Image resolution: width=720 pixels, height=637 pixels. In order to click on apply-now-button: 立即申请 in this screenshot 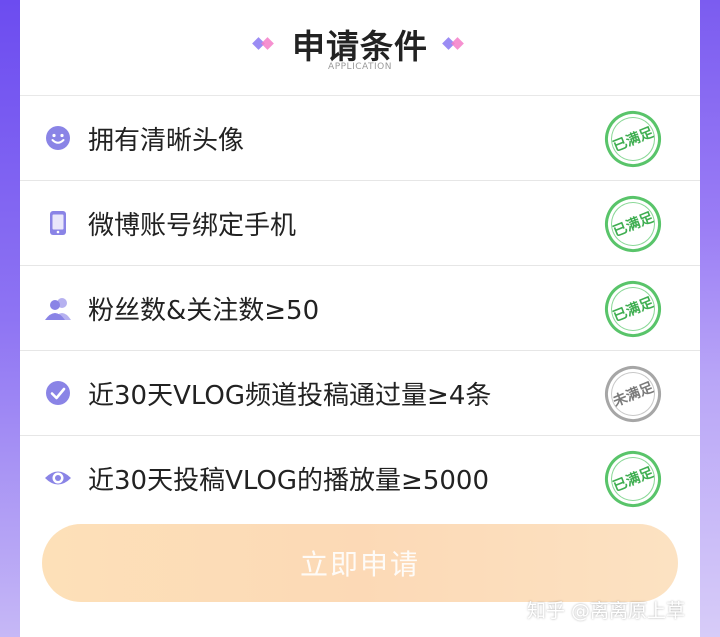, I will do `click(360, 563)`.